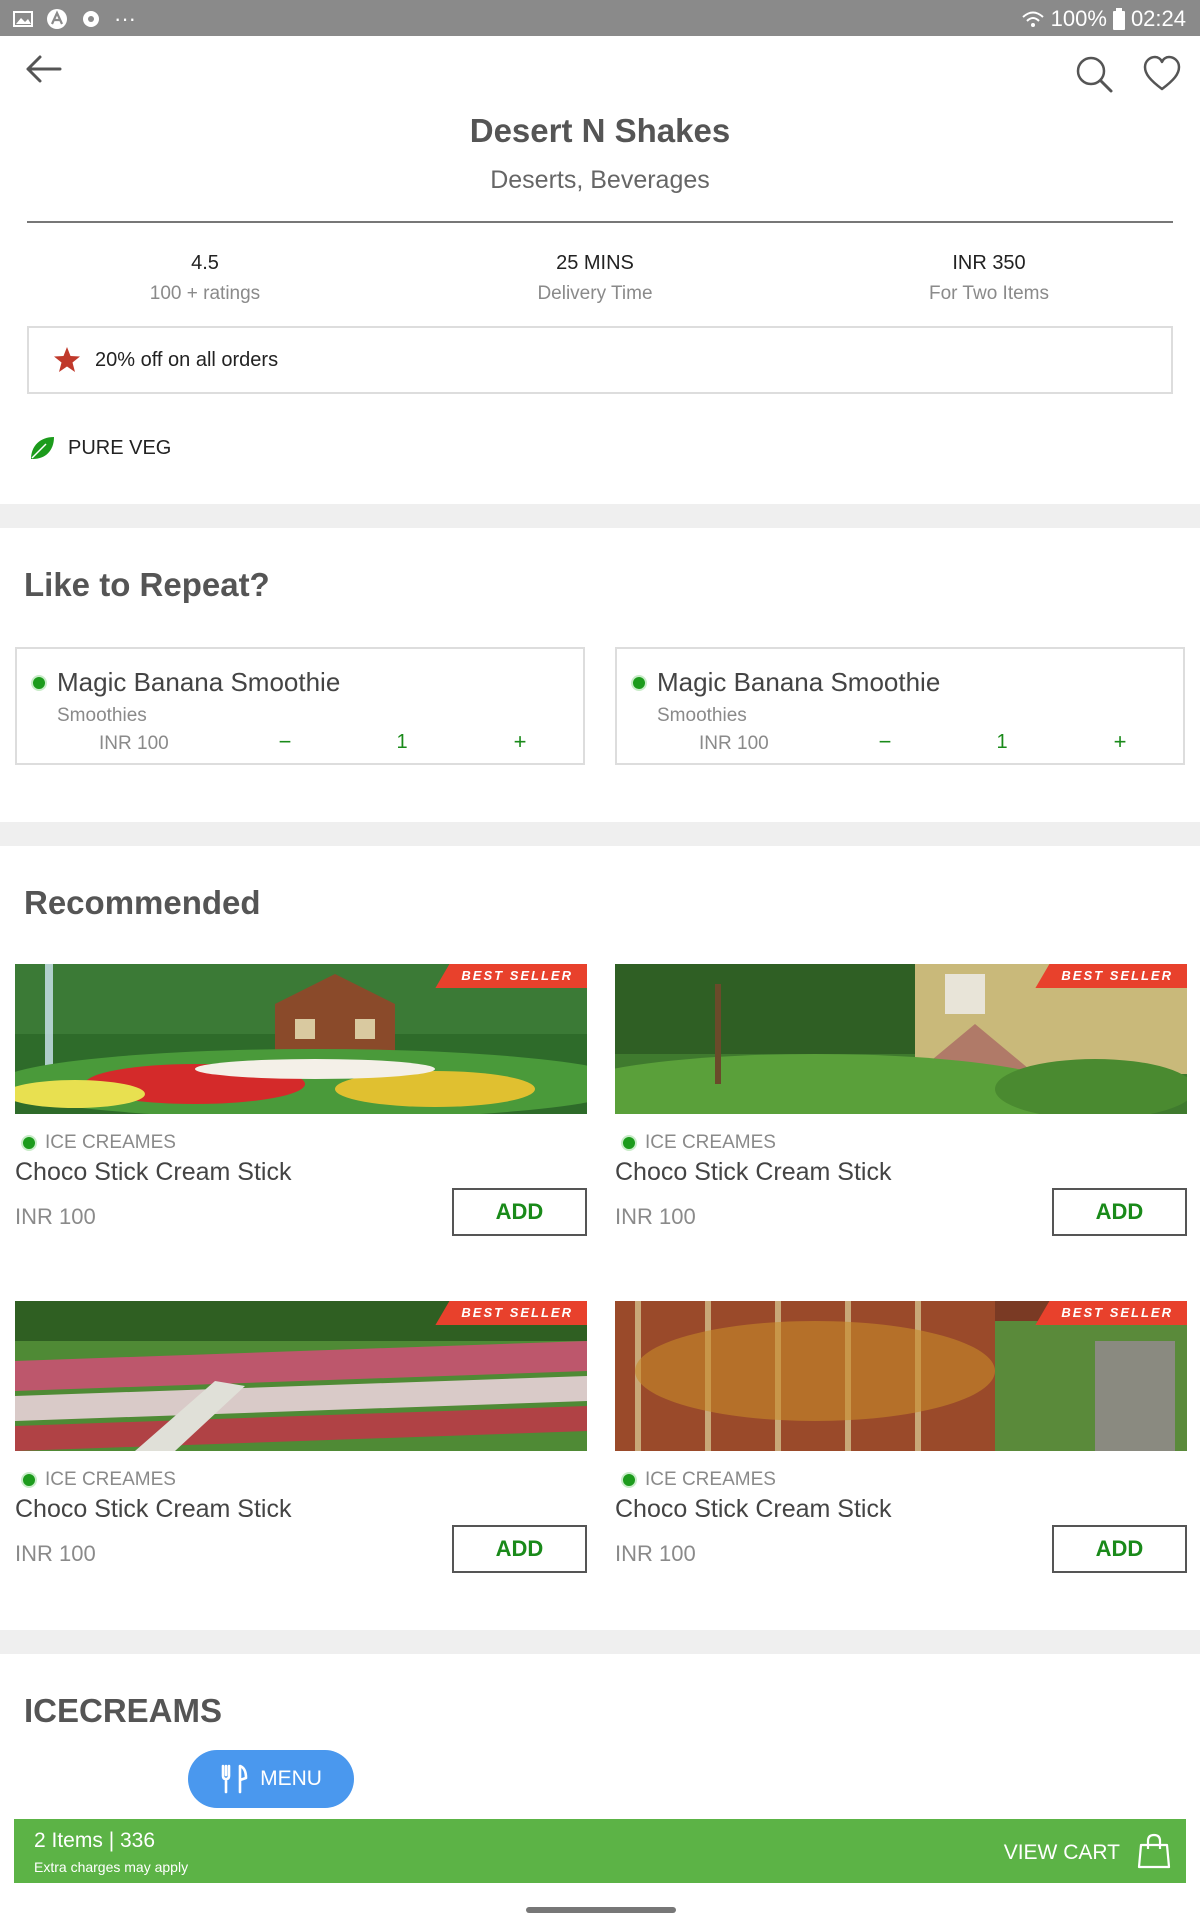  What do you see at coordinates (125, 18) in the screenshot?
I see `more-notifications-indicator: ···` at bounding box center [125, 18].